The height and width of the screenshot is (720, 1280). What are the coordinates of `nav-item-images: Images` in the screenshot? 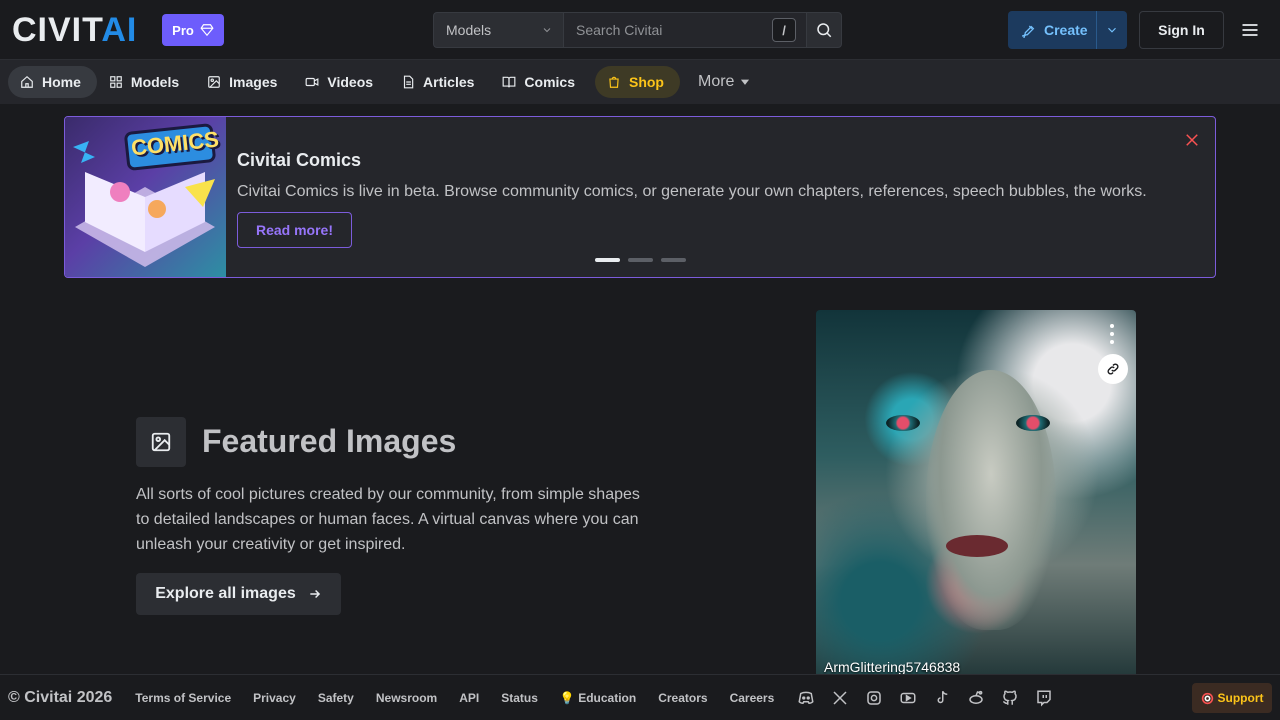 It's located at (244, 82).